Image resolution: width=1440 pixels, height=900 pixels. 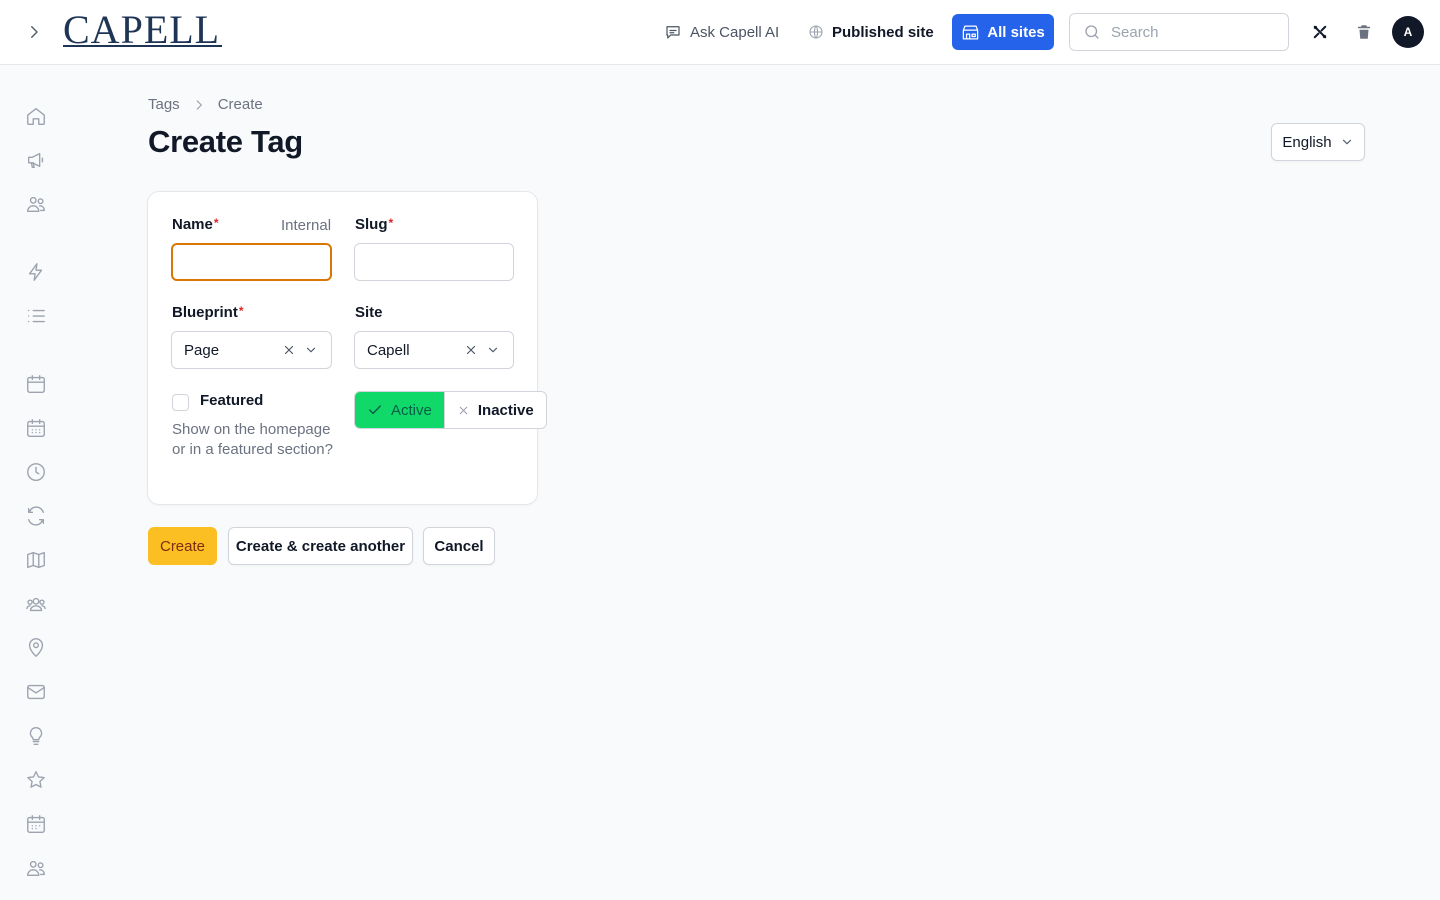 I want to click on site-value: Capell, so click(x=388, y=350).